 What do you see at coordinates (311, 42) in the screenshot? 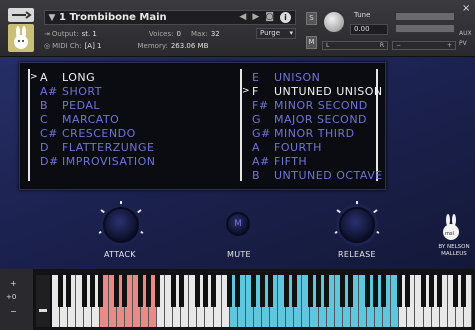
I see `mute-instrument-button: M` at bounding box center [311, 42].